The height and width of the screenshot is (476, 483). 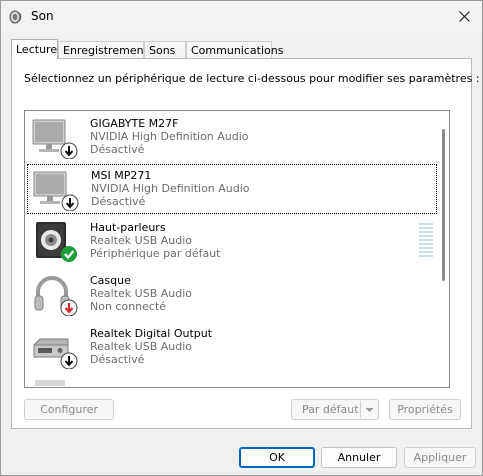 I want to click on cancel-label: Annuler, so click(x=359, y=457).